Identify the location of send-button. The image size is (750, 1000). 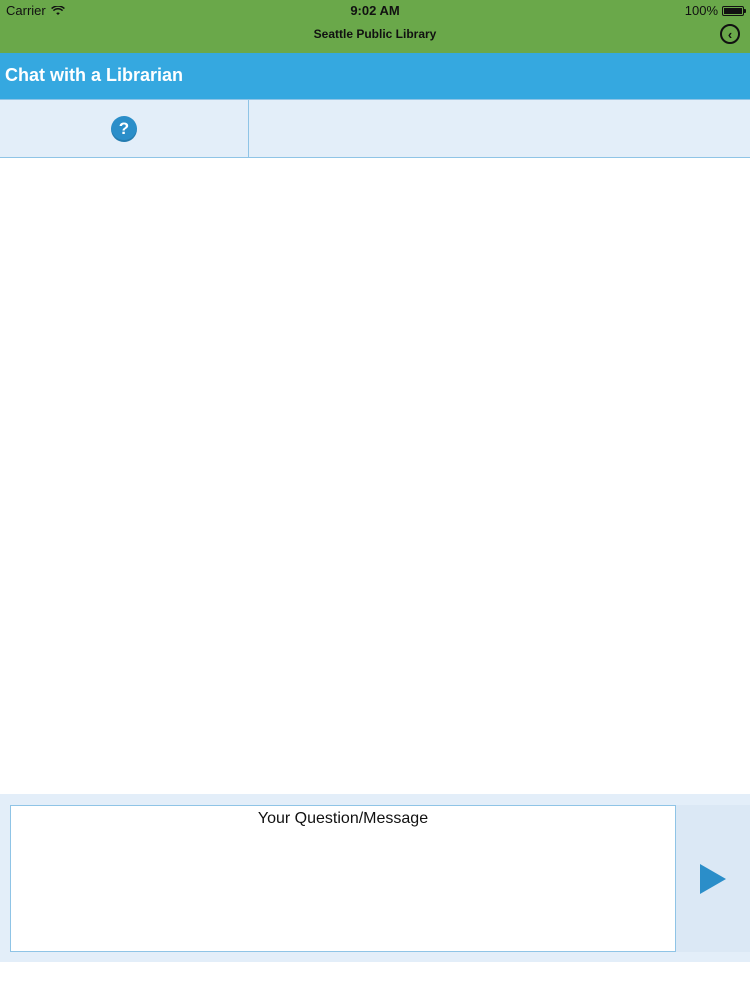
(713, 878).